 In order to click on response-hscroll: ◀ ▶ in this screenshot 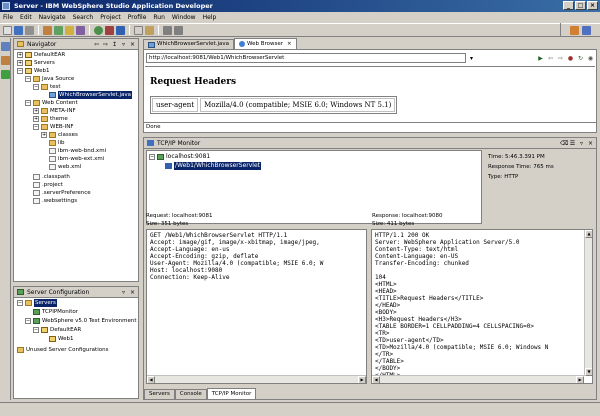, I will do `click(478, 379)`.